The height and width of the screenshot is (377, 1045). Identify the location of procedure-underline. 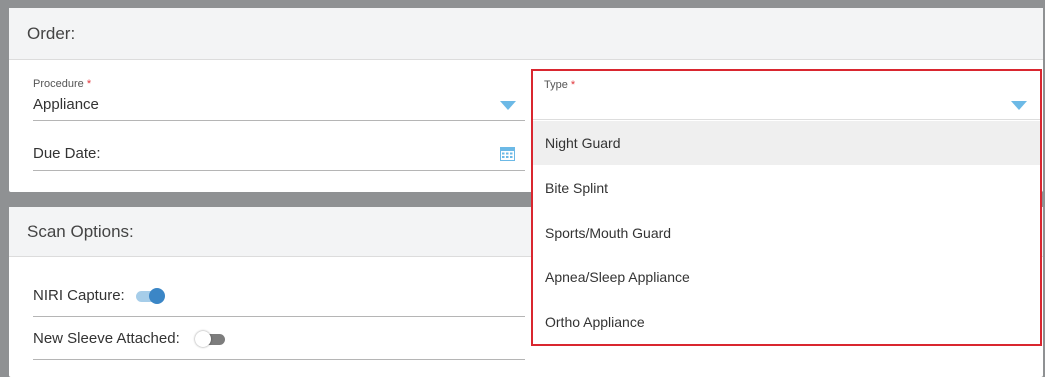
(279, 120).